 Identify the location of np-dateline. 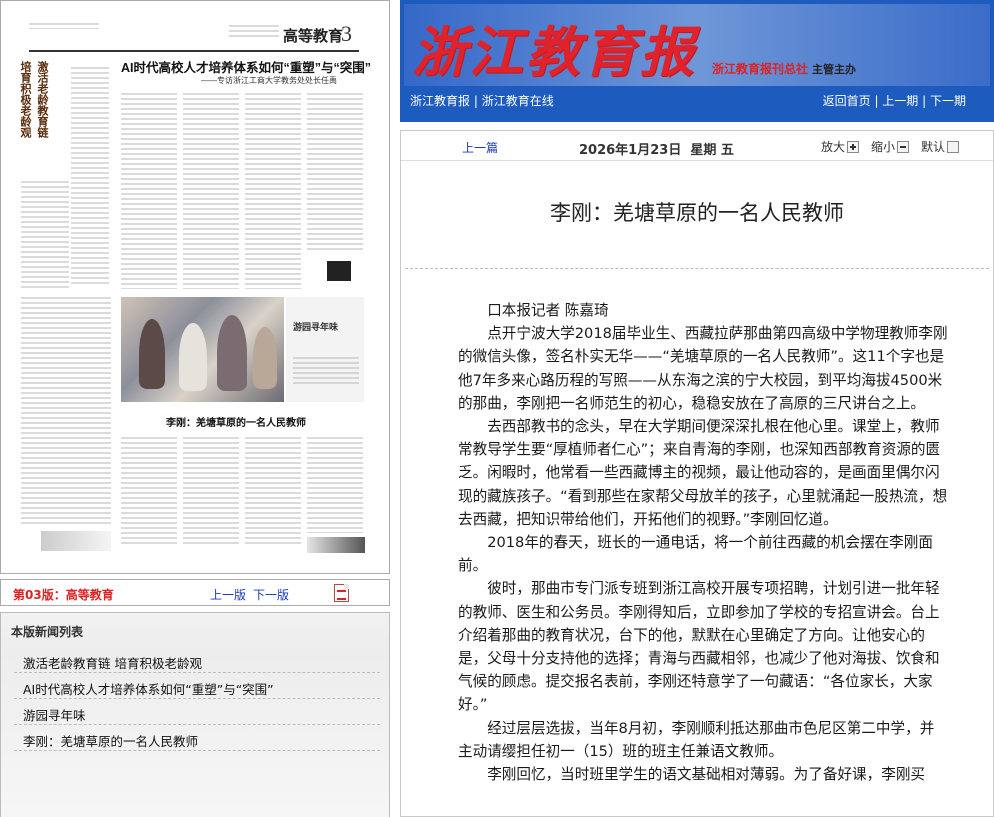
(64, 26).